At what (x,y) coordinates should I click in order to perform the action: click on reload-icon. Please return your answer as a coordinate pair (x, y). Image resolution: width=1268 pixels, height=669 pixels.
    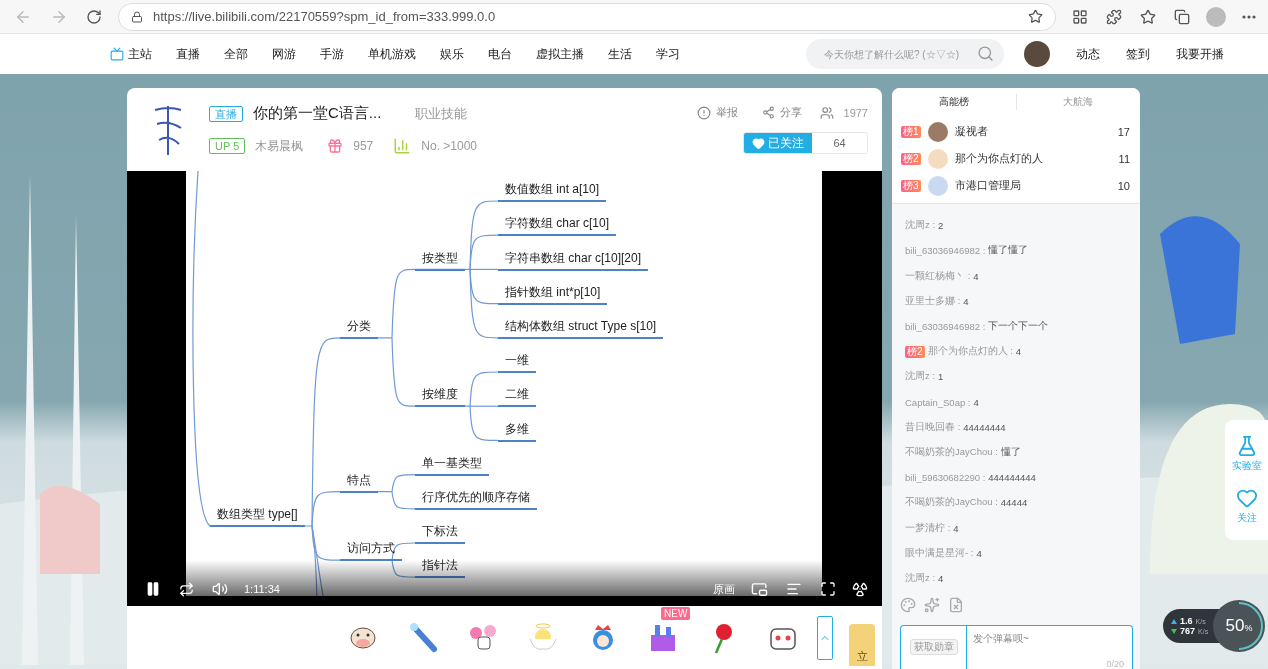
    Looking at the image, I should click on (94, 16).